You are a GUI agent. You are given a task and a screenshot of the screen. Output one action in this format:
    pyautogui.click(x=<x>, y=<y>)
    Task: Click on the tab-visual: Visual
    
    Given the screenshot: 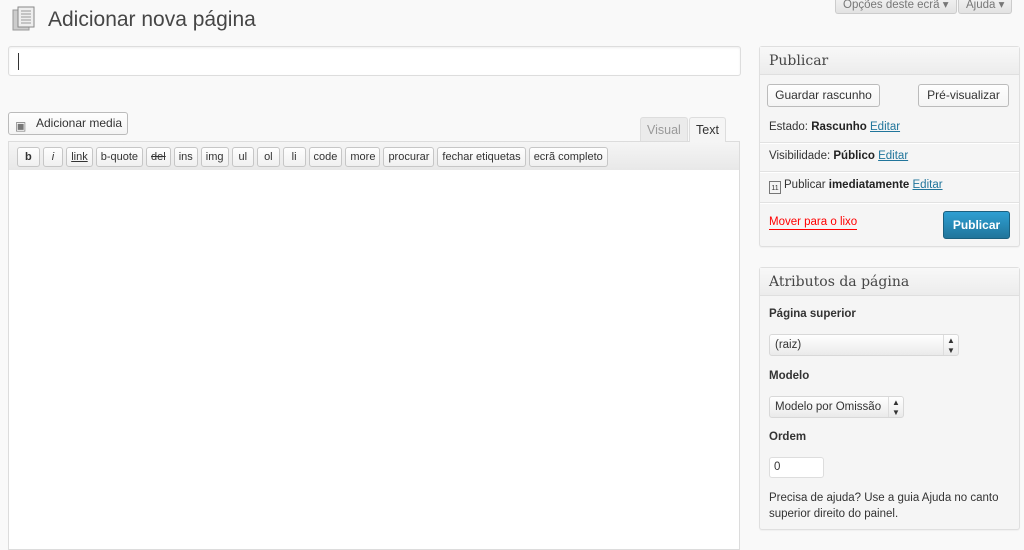 What is the action you would take?
    pyautogui.click(x=664, y=129)
    